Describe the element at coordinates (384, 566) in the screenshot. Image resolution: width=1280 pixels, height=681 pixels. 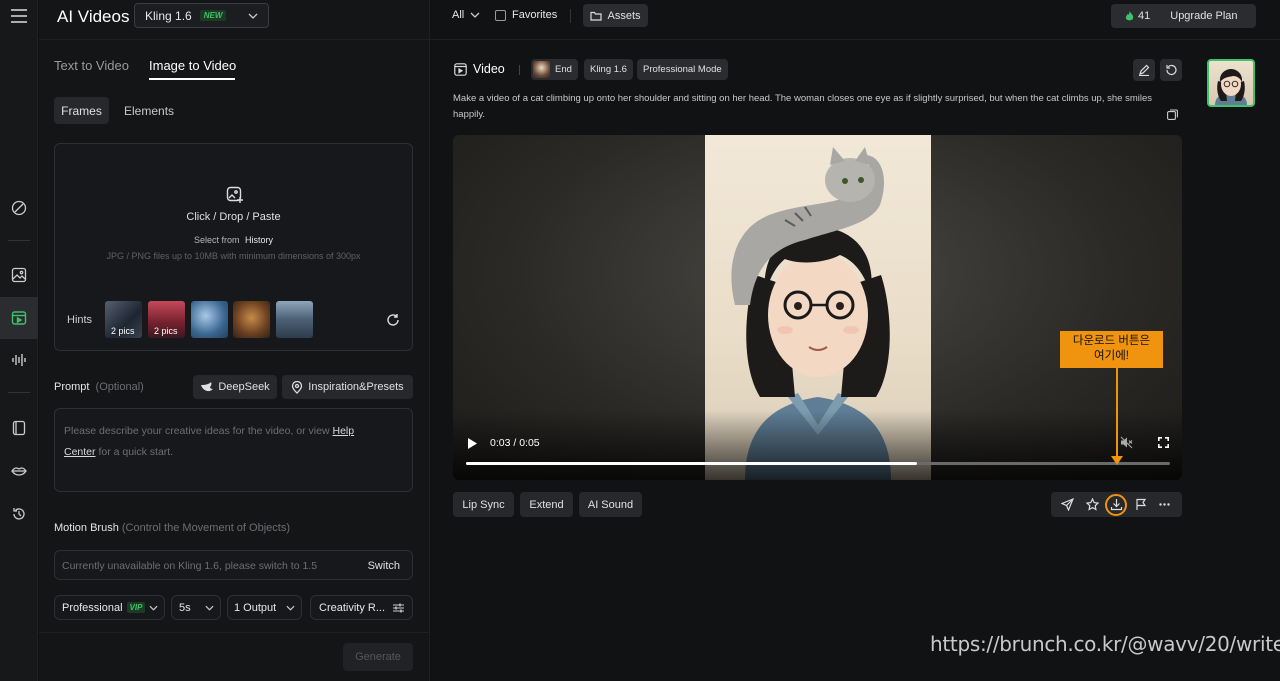
I see `switch-button: Switch` at that location.